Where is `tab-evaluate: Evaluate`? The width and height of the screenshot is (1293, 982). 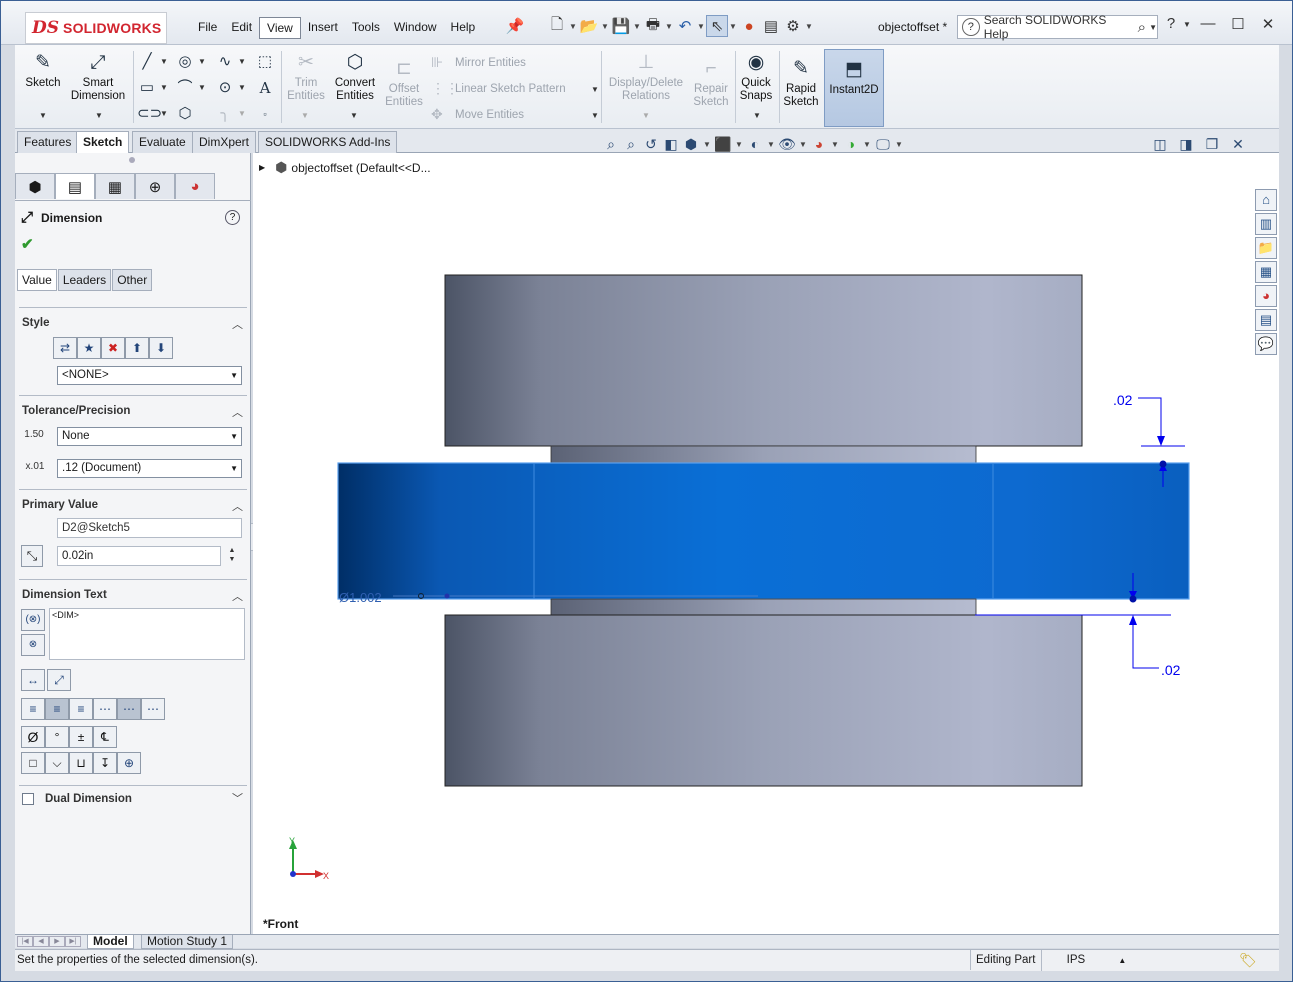 tab-evaluate: Evaluate is located at coordinates (162, 142).